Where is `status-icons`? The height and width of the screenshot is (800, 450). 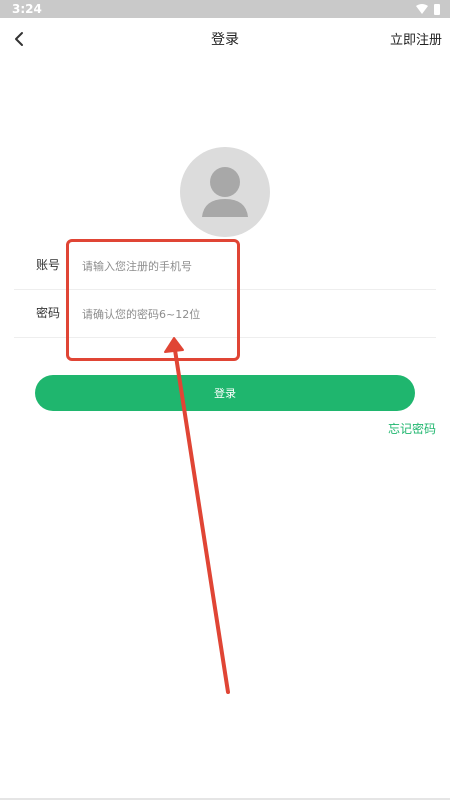
status-icons is located at coordinates (428, 9).